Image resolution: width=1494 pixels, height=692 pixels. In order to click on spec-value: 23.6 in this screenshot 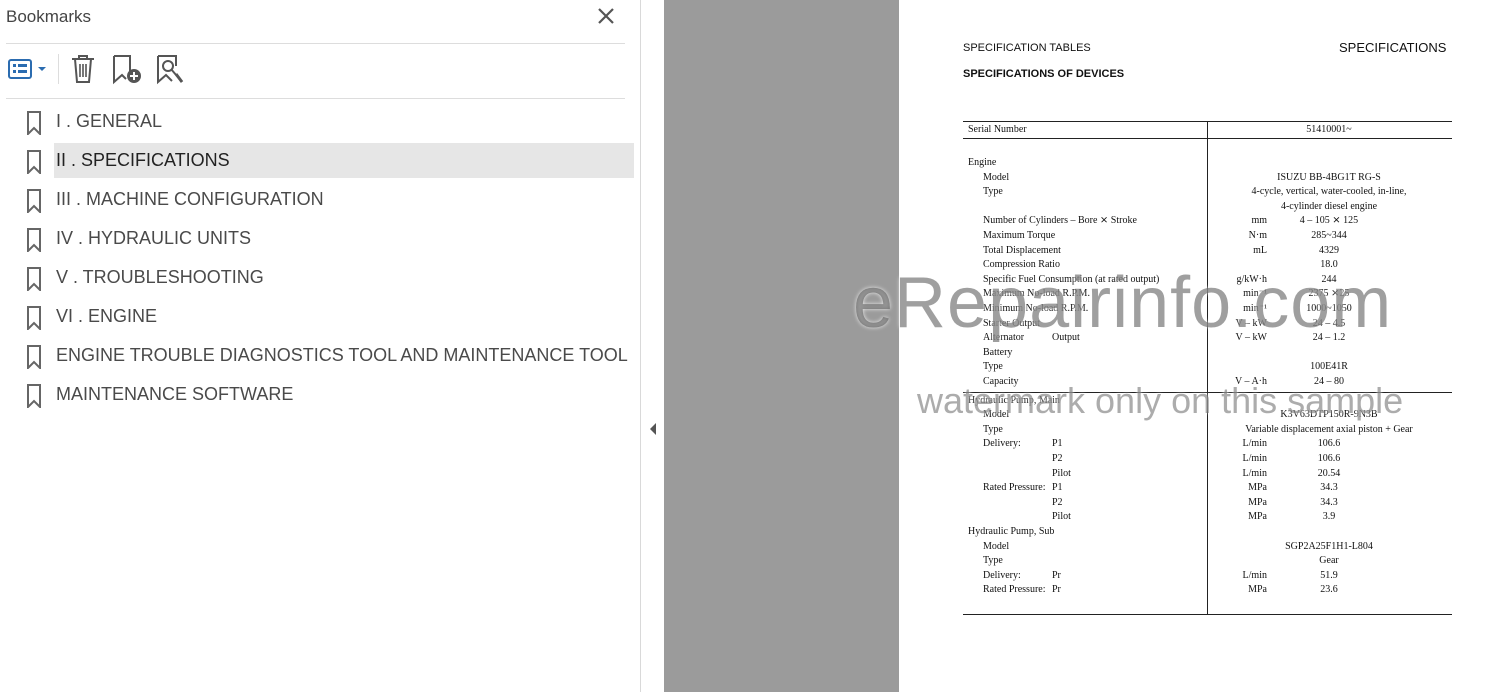, I will do `click(1329, 590)`.